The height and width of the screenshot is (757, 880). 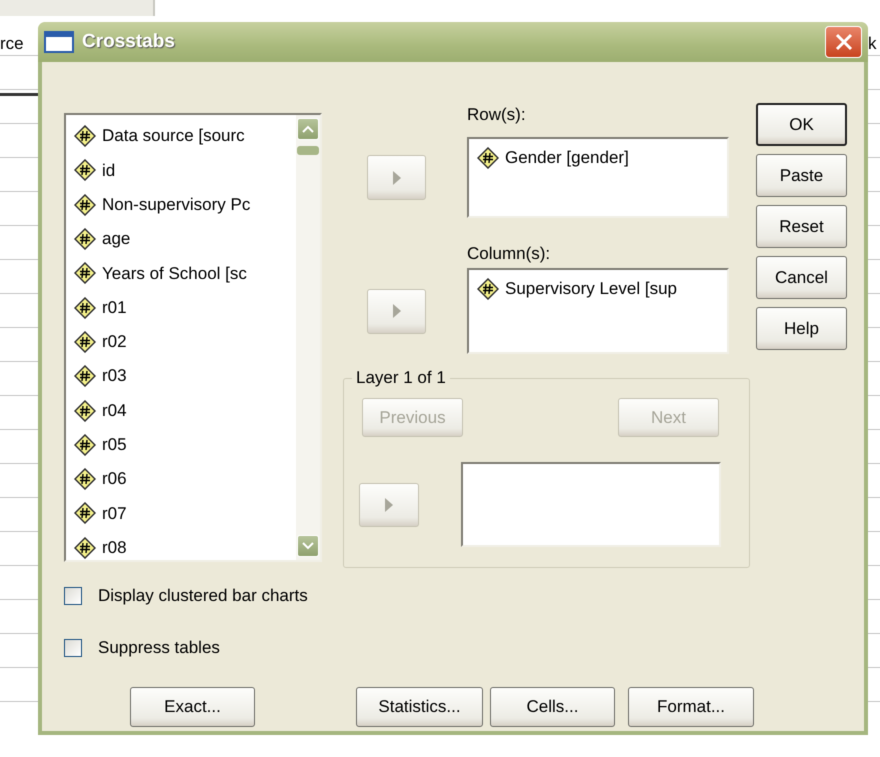 I want to click on down-icon, so click(x=308, y=546).